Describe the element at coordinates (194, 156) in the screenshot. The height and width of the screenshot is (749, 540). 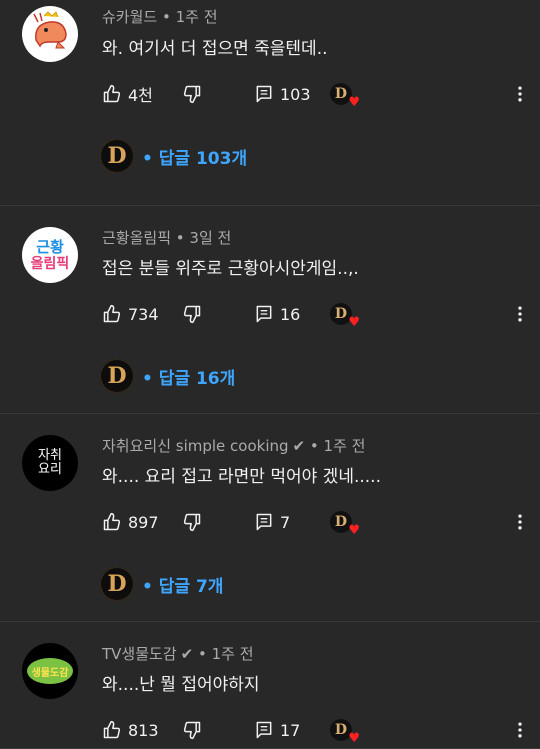
I see `replies-label: • 답글 103개` at that location.